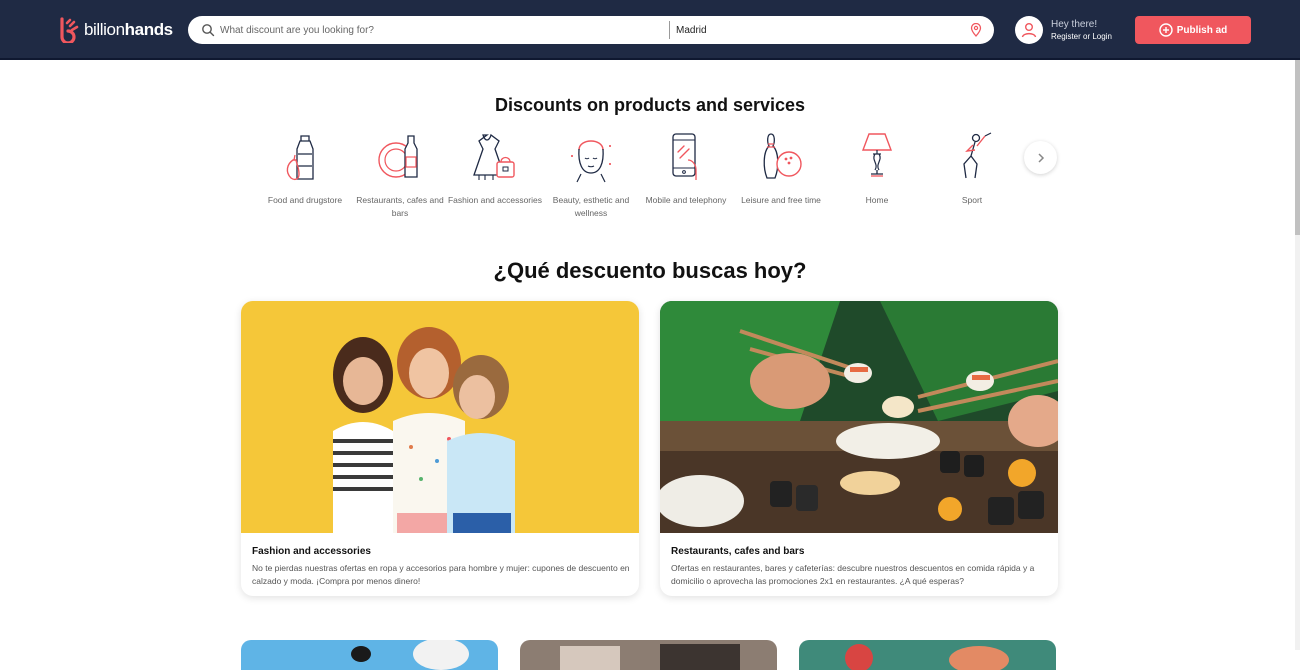 This screenshot has width=1300, height=670. Describe the element at coordinates (669, 30) in the screenshot. I see `search-divider` at that location.